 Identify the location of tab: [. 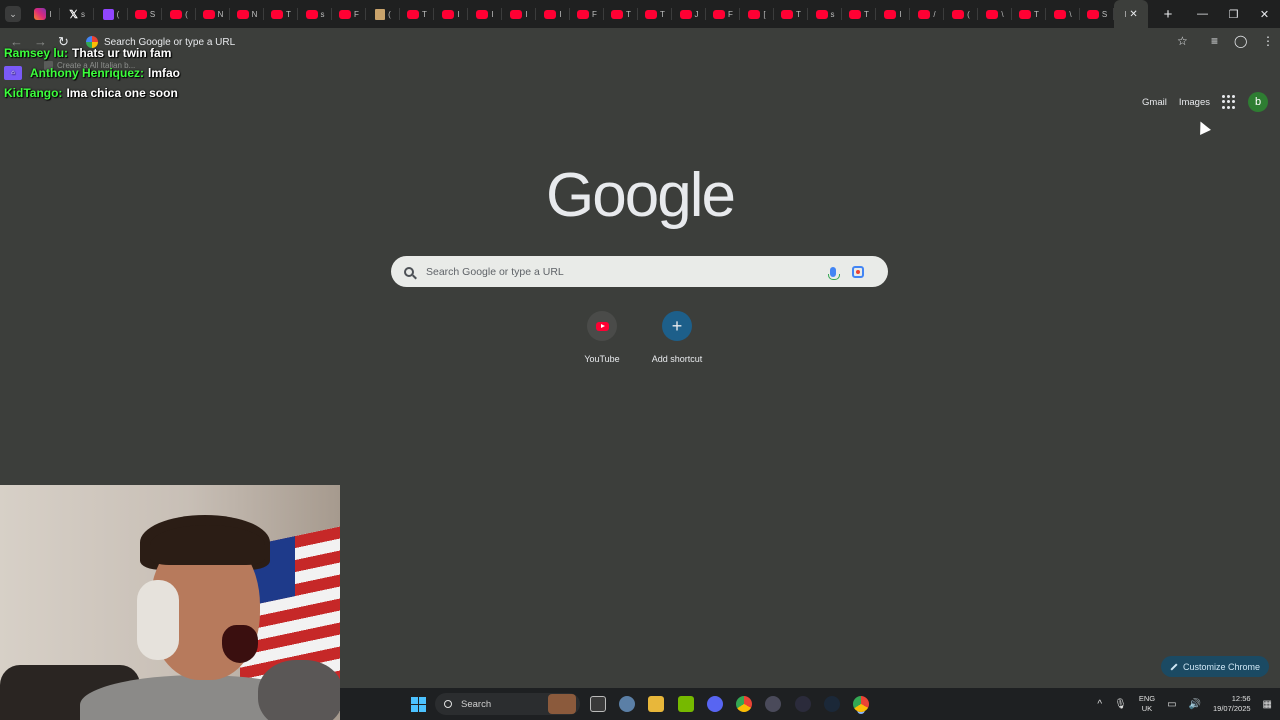
(757, 14).